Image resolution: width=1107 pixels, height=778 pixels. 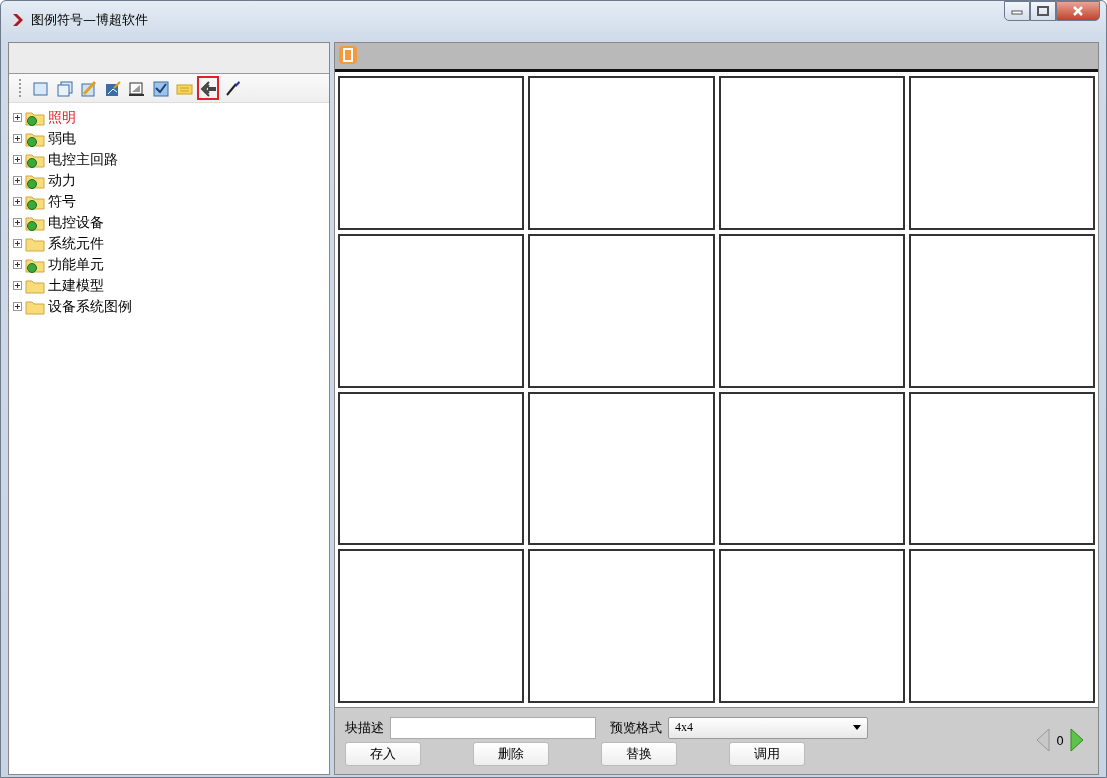 I want to click on maximize-icon, so click(x=1043, y=10).